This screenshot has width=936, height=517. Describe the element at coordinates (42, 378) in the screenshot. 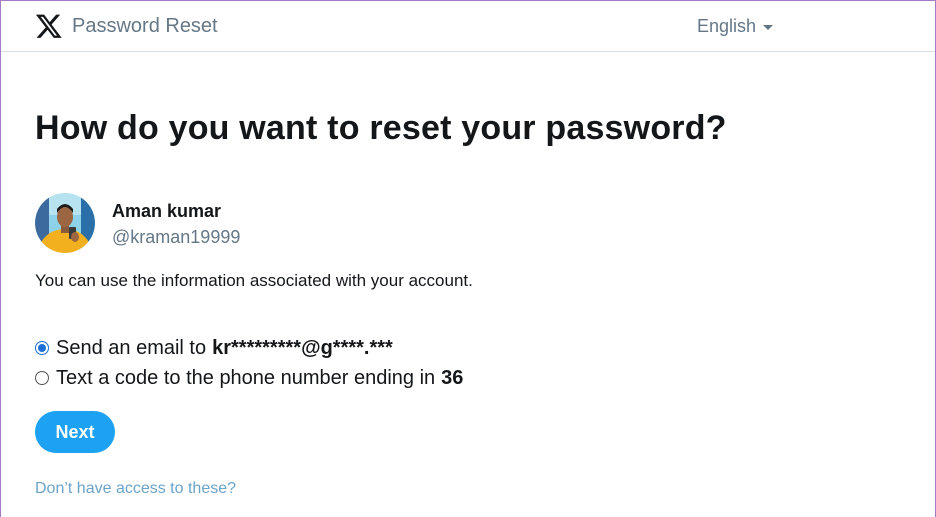

I see `phone-radio` at that location.